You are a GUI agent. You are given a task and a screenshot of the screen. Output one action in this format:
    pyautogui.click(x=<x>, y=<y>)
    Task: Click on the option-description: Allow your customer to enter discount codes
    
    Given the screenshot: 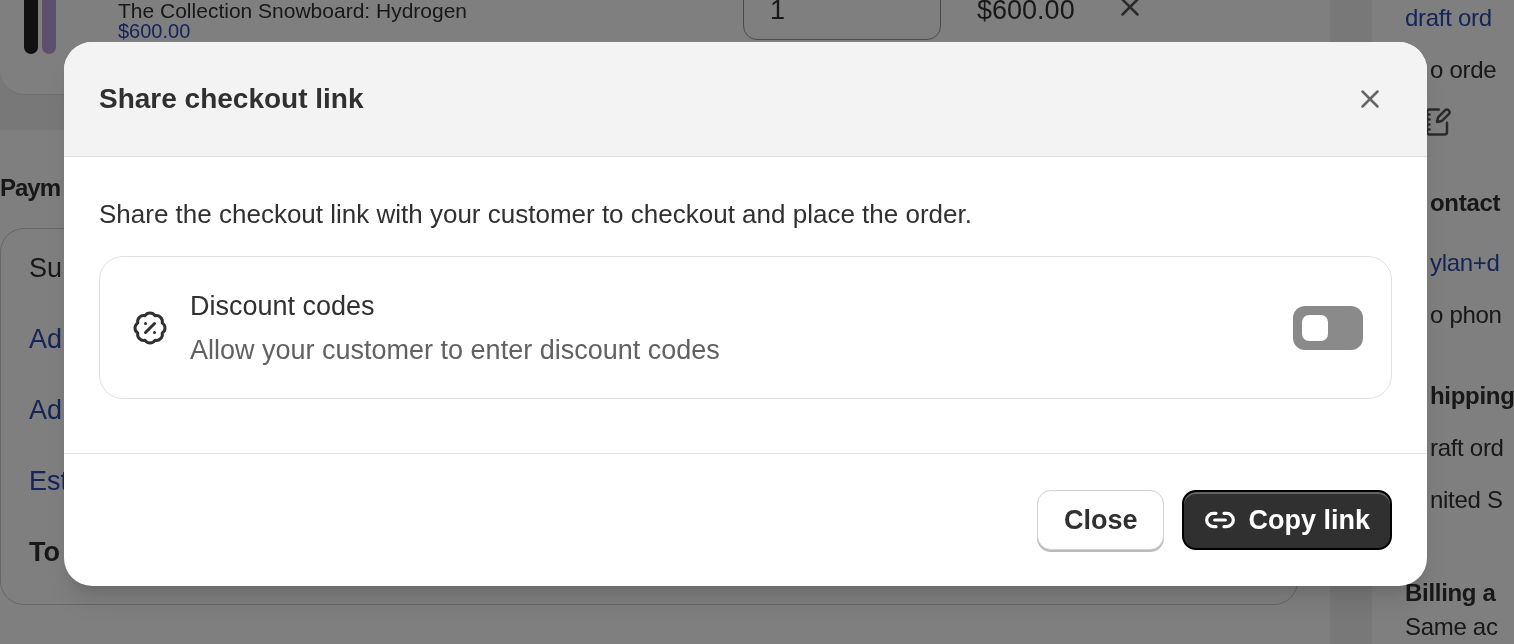 What is the action you would take?
    pyautogui.click(x=455, y=350)
    